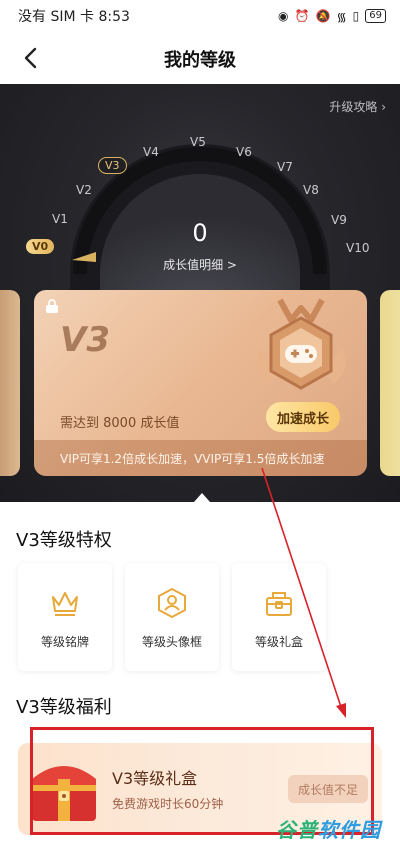 The height and width of the screenshot is (856, 400). What do you see at coordinates (151, 152) in the screenshot?
I see `level-tick-v4: V4` at bounding box center [151, 152].